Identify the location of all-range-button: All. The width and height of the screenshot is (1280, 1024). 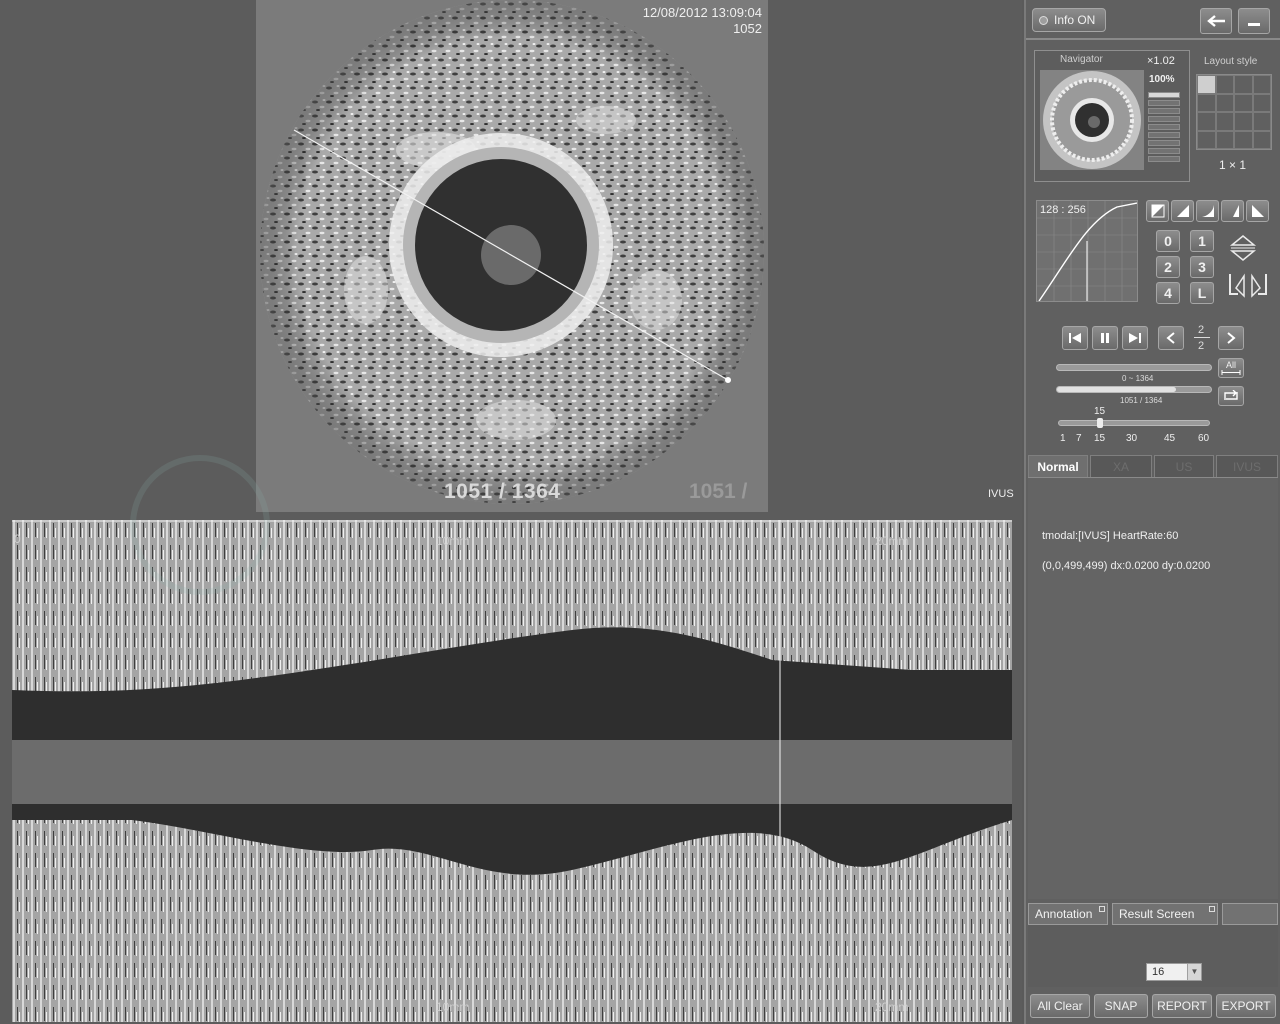
(1231, 368).